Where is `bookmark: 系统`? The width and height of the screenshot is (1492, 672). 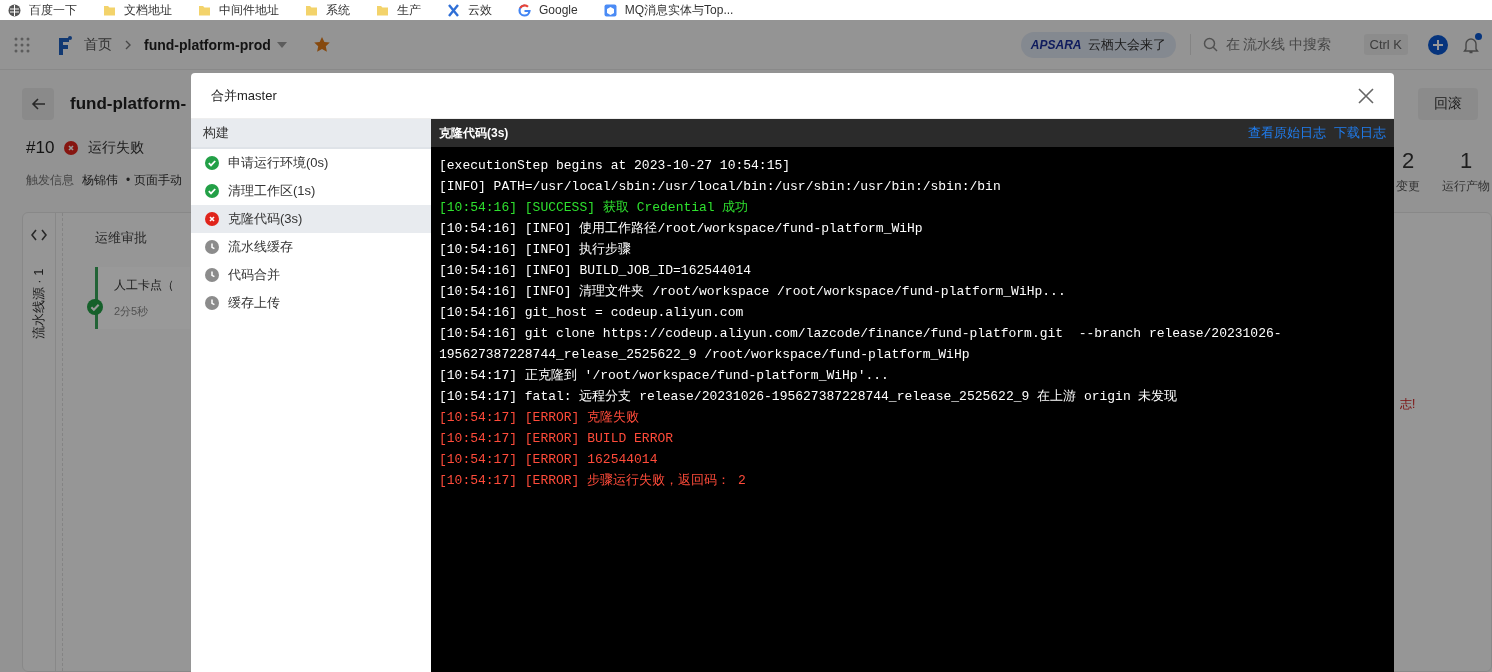
bookmark: 系统 is located at coordinates (327, 10).